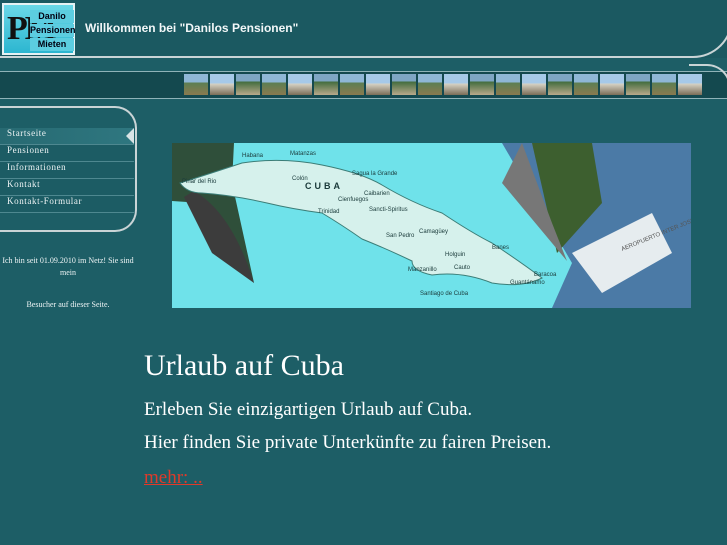  What do you see at coordinates (67, 204) in the screenshot?
I see `menu-item-kontakt-formular: Kontakt-Formular` at bounding box center [67, 204].